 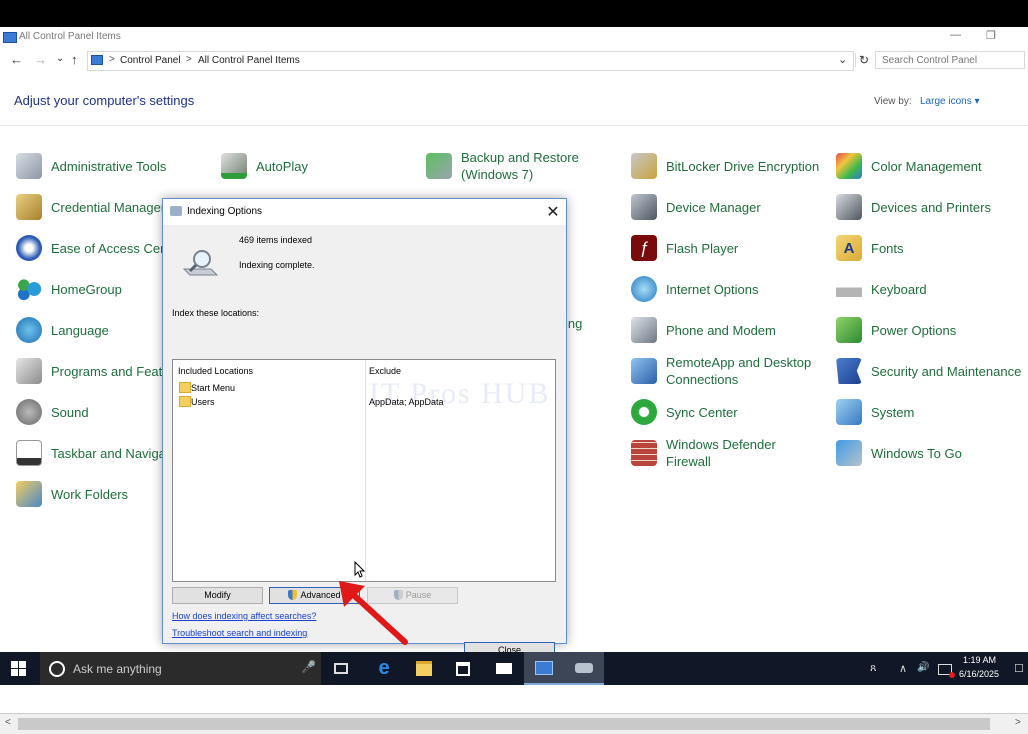 What do you see at coordinates (74, 59) in the screenshot?
I see `up-arrow-icon: ↑` at bounding box center [74, 59].